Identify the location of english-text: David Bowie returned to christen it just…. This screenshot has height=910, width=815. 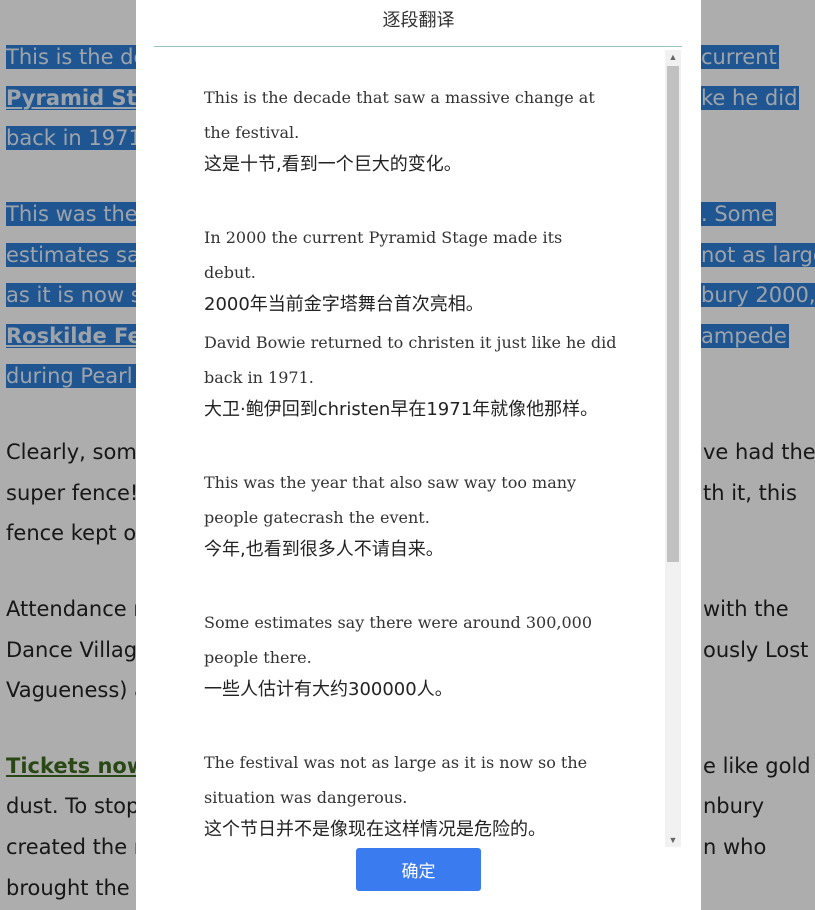
(410, 360).